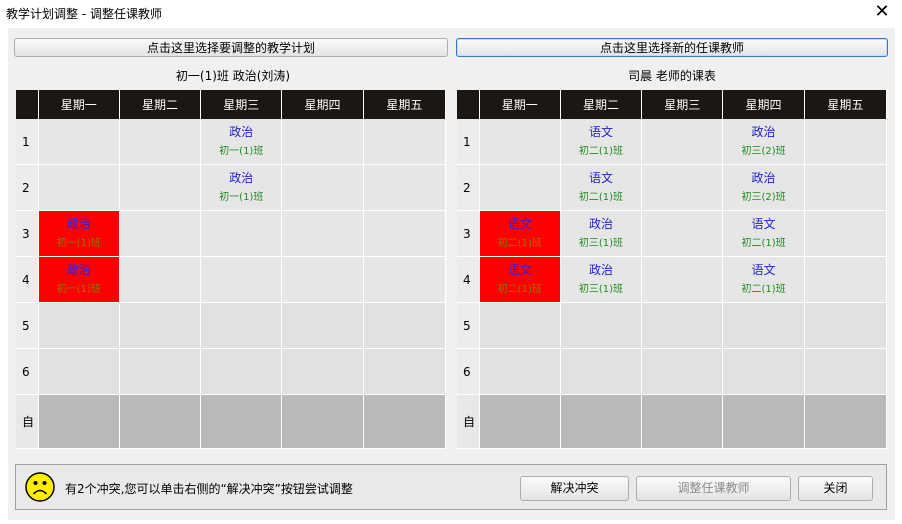 Image resolution: width=902 pixels, height=524 pixels. What do you see at coordinates (84, 14) in the screenshot?
I see `window-title: 教学计划调整 - 调整任课教师` at bounding box center [84, 14].